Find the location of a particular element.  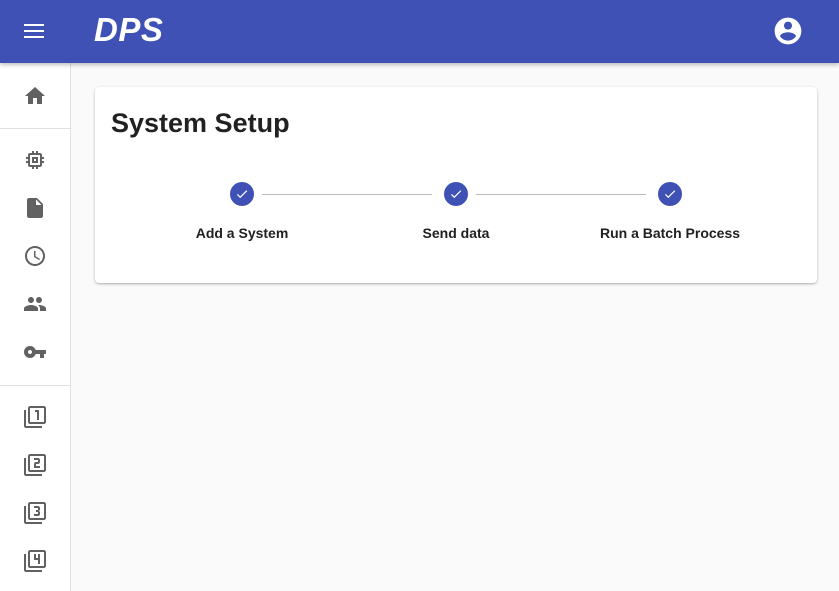

hamburger-menu-icon is located at coordinates (34, 31).